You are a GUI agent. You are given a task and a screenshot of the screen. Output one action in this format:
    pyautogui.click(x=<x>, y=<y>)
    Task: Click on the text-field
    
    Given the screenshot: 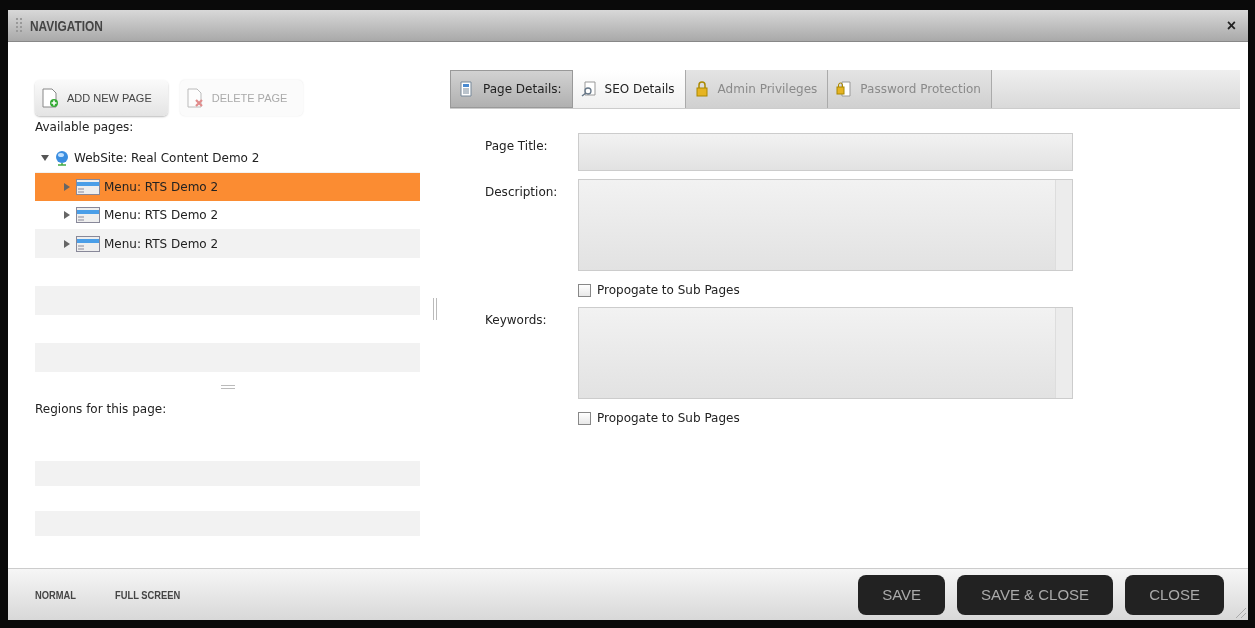 What is the action you would take?
    pyautogui.click(x=825, y=152)
    